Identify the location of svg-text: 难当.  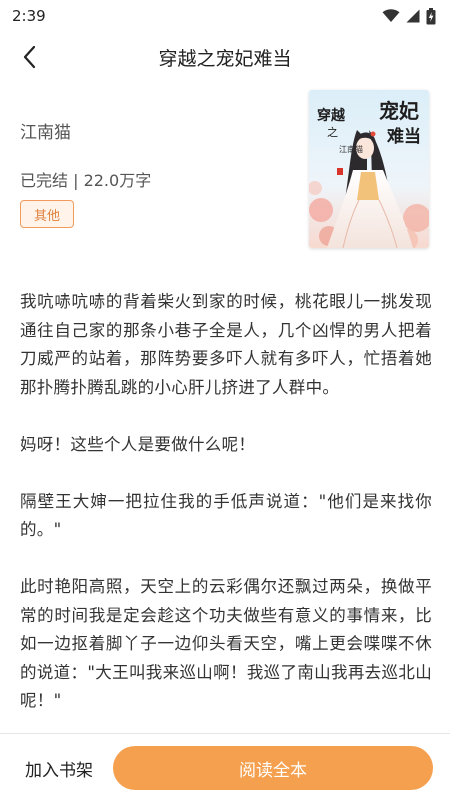
(403, 136).